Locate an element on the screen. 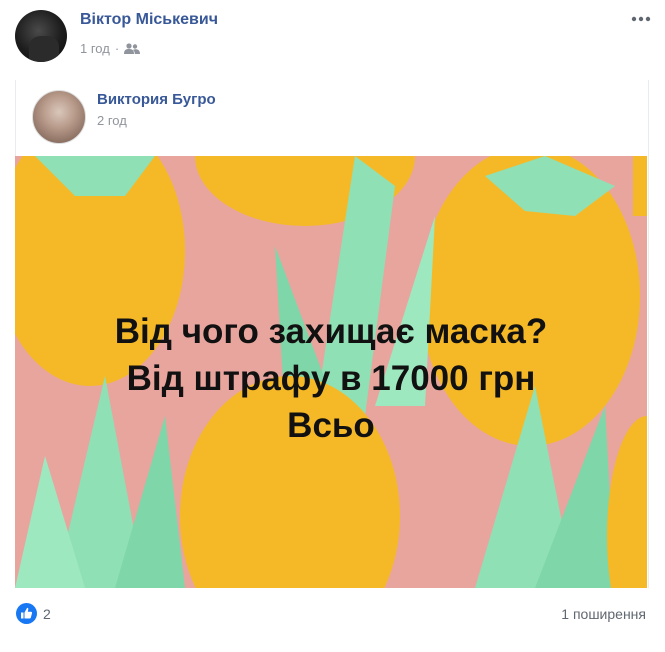 This screenshot has width=665, height=652. shared-author-name: Виктория Бугро is located at coordinates (156, 99).